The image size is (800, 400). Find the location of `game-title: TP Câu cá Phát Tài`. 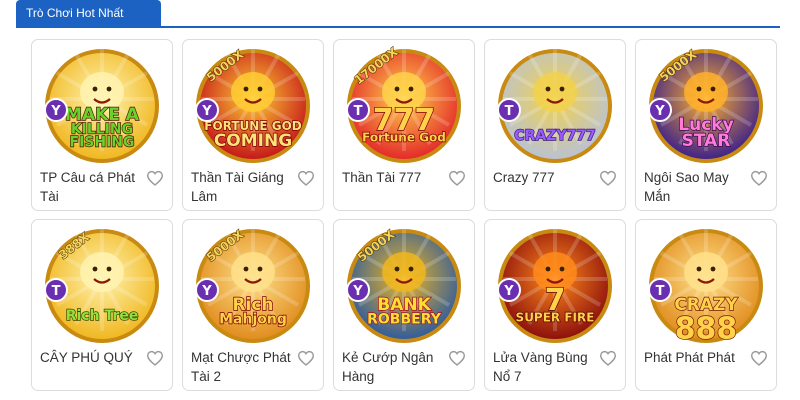

game-title: TP Câu cá Phát Tài is located at coordinates (93, 187).